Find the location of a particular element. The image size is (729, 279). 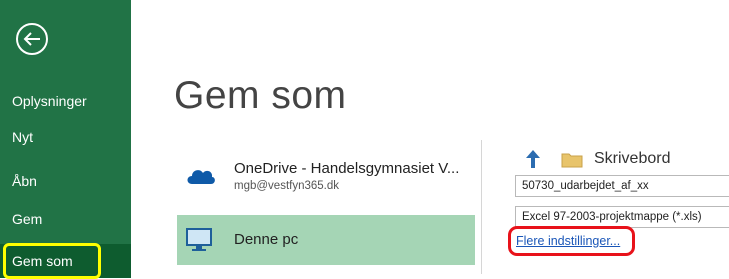

folder-icon is located at coordinates (572, 162).